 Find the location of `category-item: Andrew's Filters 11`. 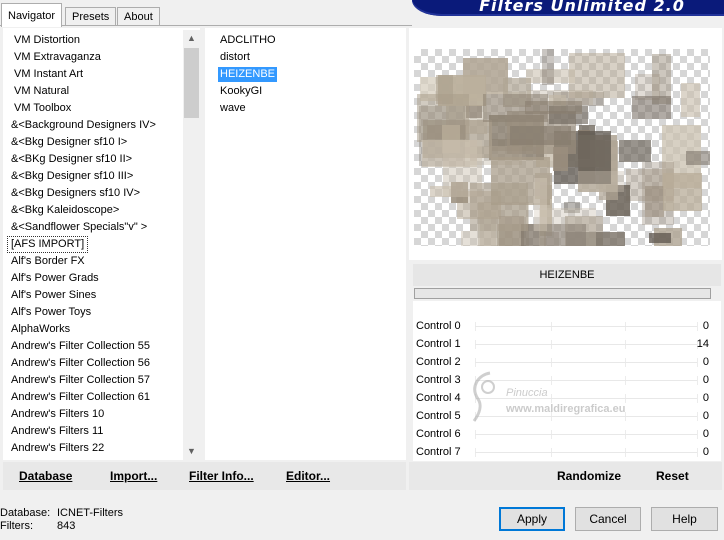

category-item: Andrew's Filters 11 is located at coordinates (57, 431).